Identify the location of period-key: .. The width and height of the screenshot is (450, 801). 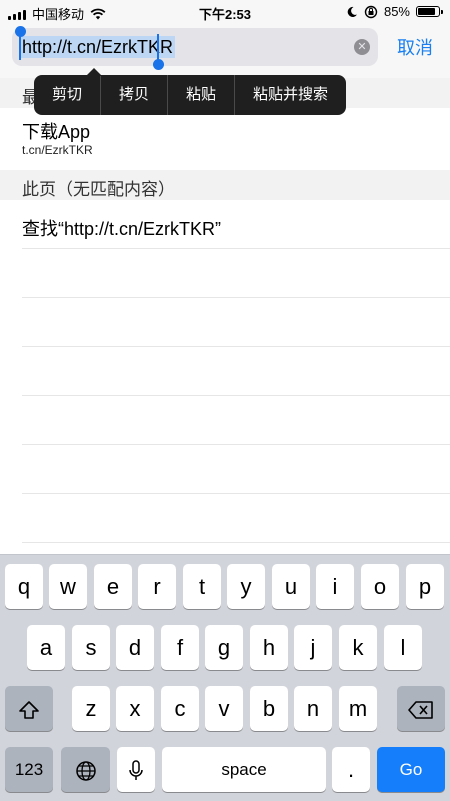
(351, 769).